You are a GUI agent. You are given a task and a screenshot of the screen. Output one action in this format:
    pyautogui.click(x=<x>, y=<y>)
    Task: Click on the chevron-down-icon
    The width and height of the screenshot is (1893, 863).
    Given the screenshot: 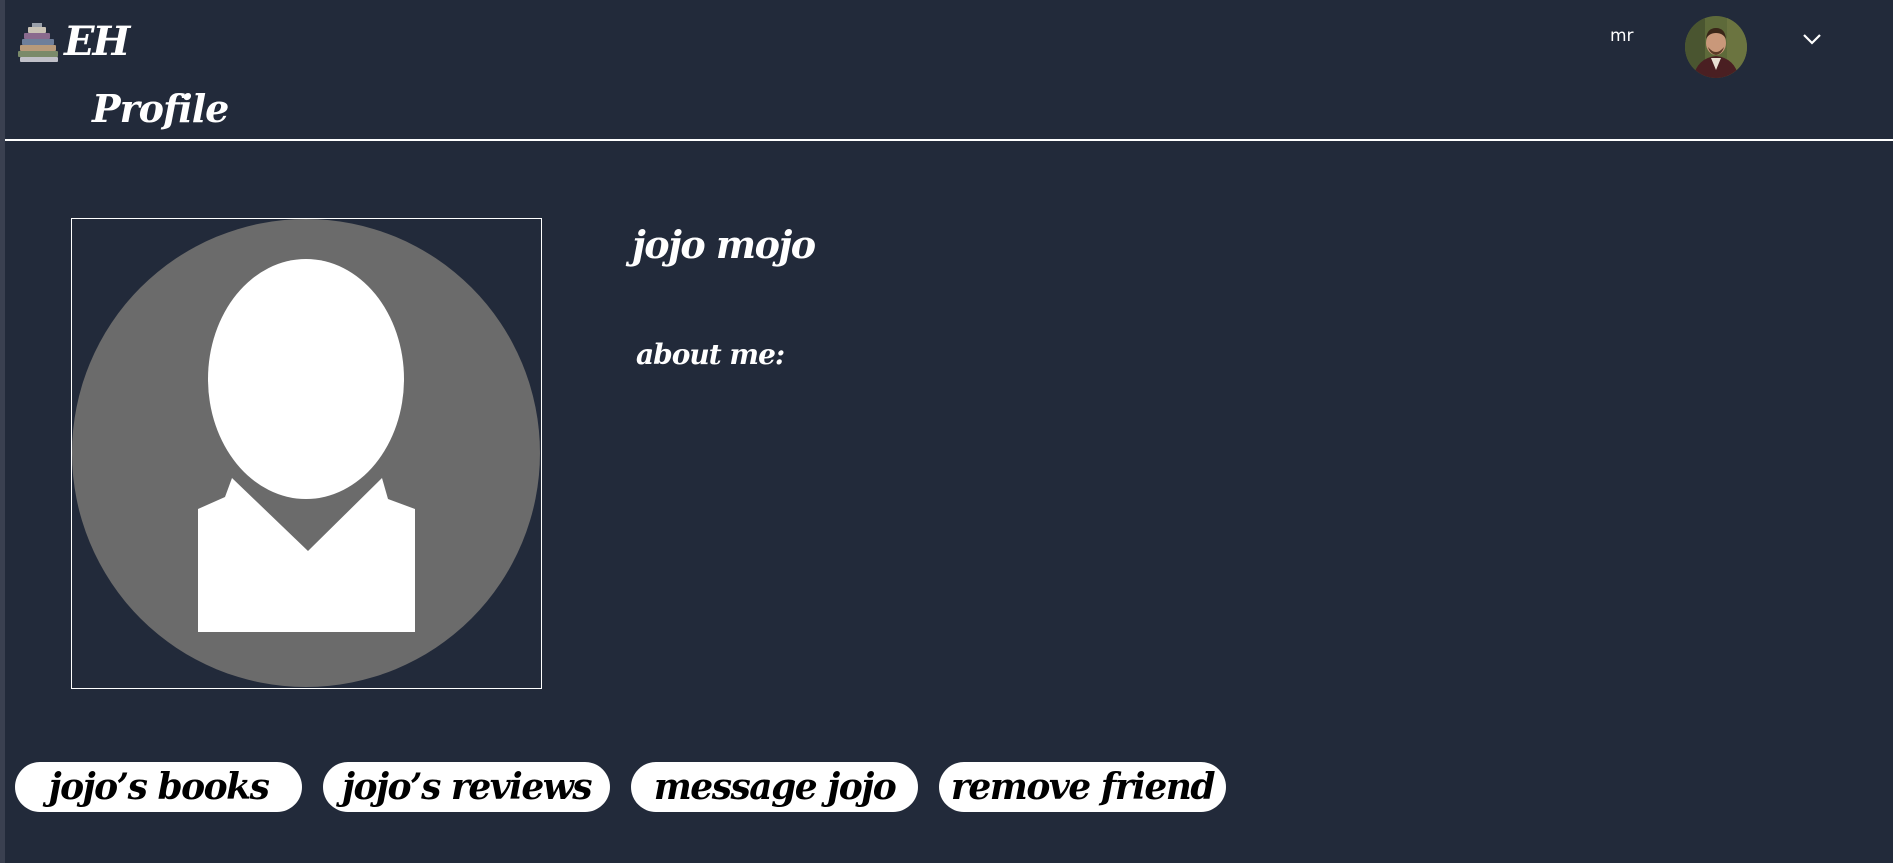 What is the action you would take?
    pyautogui.click(x=1812, y=39)
    